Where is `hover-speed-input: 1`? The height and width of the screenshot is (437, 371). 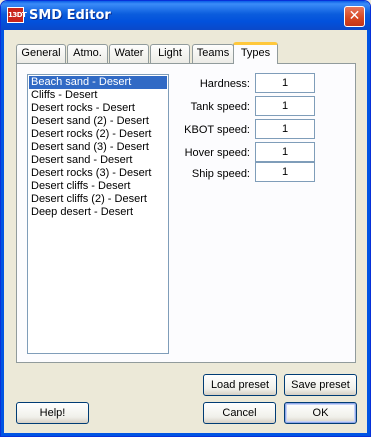
hover-speed-input: 1 is located at coordinates (285, 152).